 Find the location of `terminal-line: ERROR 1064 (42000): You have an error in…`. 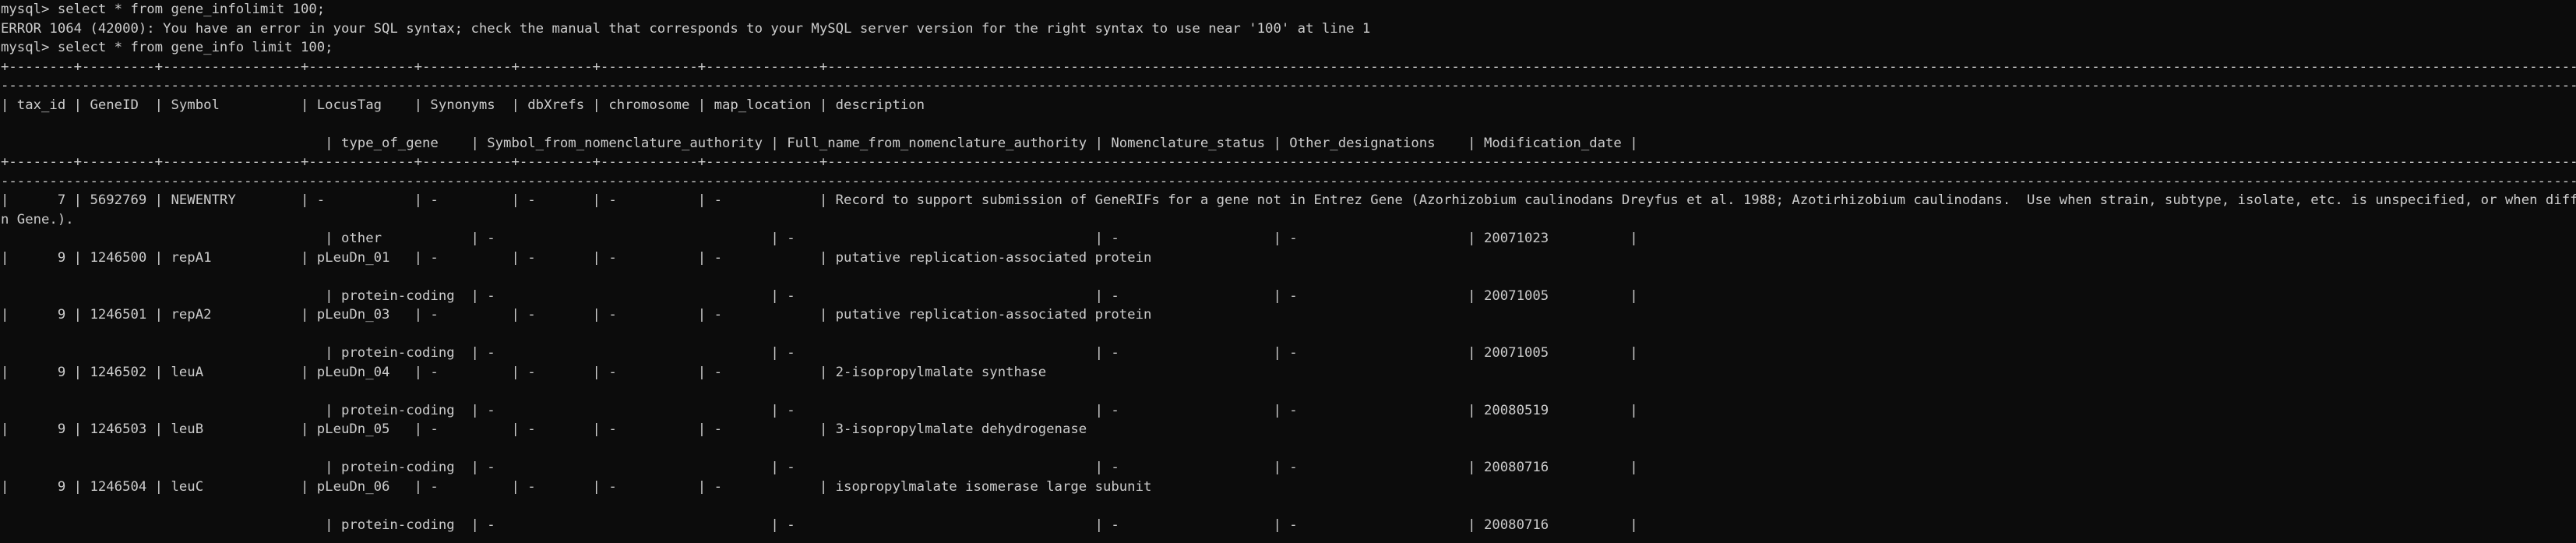

terminal-line: ERROR 1064 (42000): You have an error in… is located at coordinates (686, 28).